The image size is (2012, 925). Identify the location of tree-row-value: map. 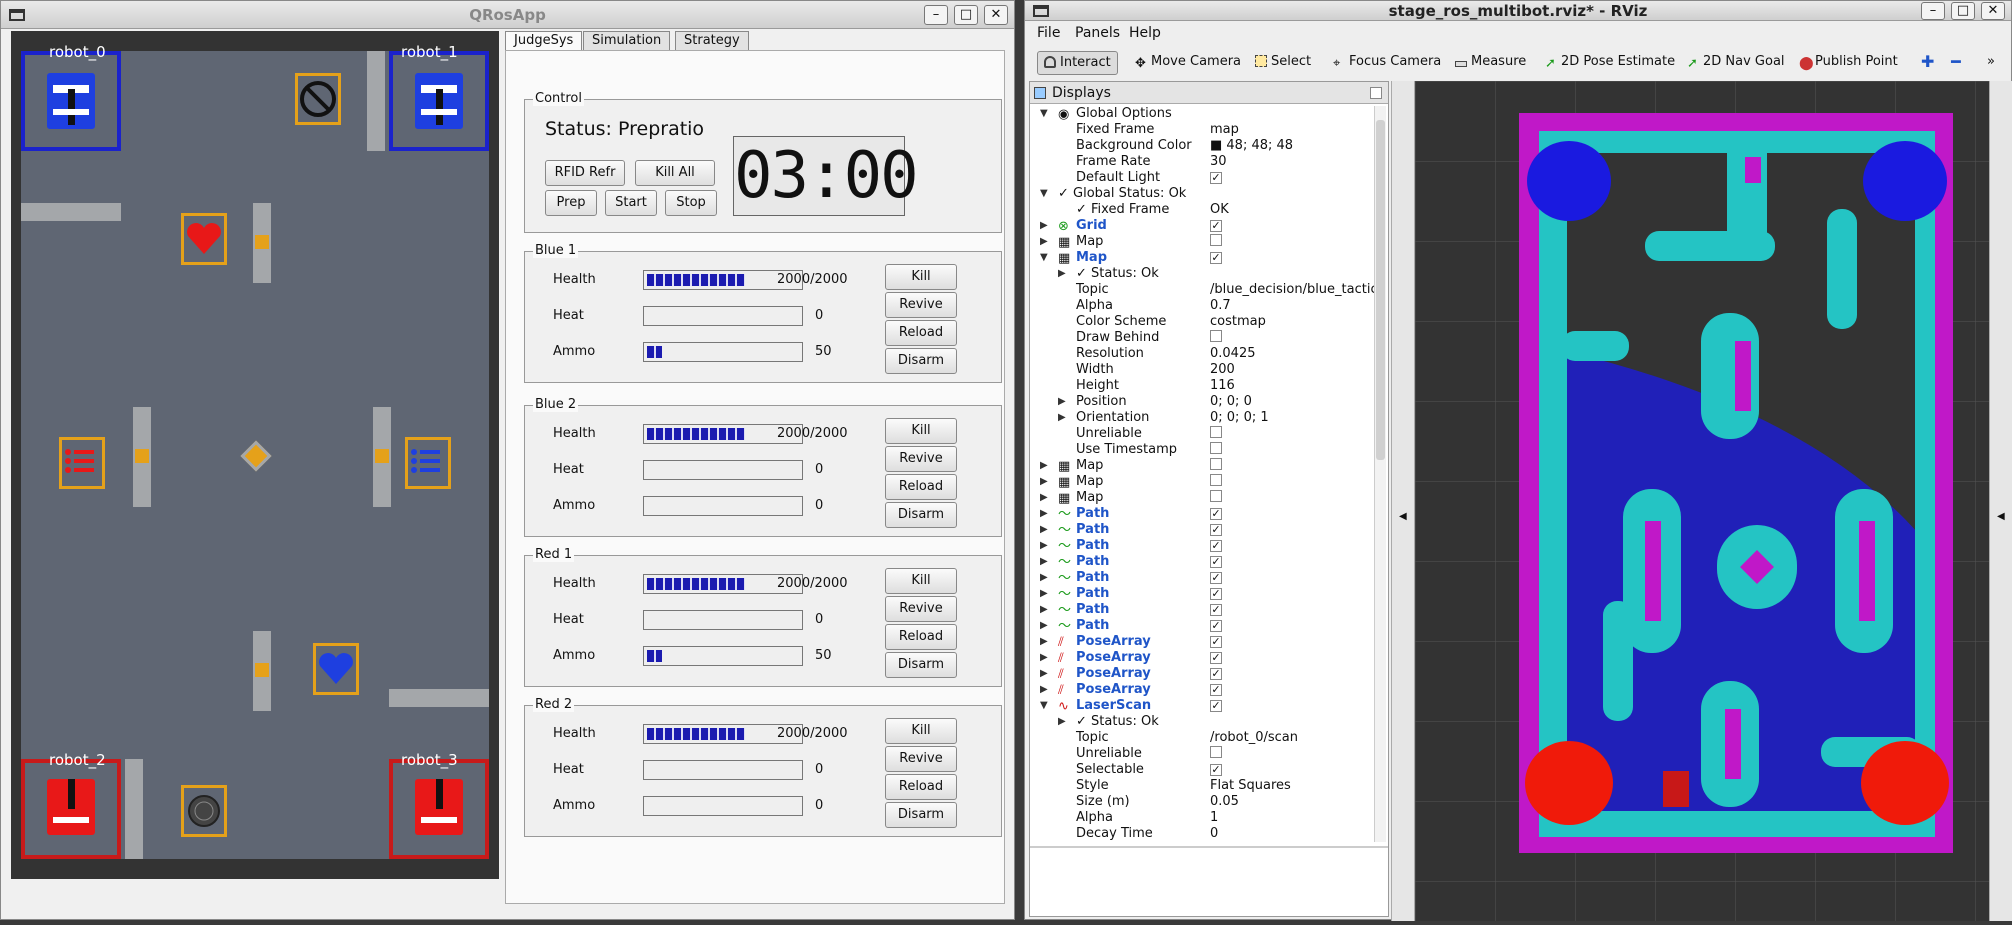
(1292, 130).